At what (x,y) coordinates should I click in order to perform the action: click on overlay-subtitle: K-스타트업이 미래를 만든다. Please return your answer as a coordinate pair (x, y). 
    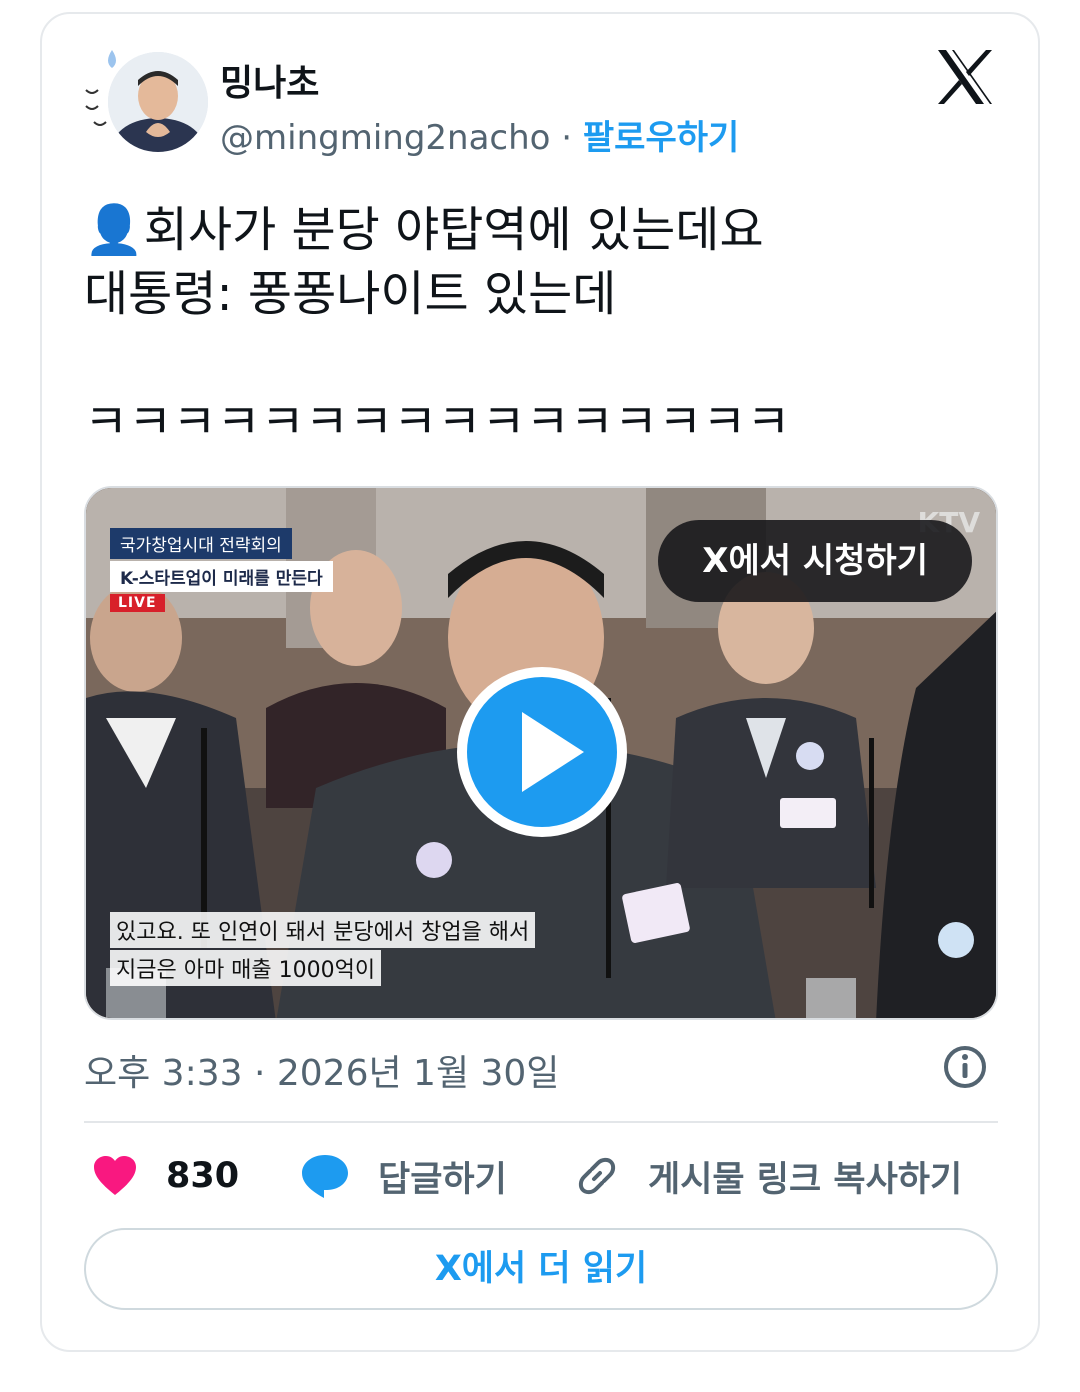
    Looking at the image, I should click on (221, 576).